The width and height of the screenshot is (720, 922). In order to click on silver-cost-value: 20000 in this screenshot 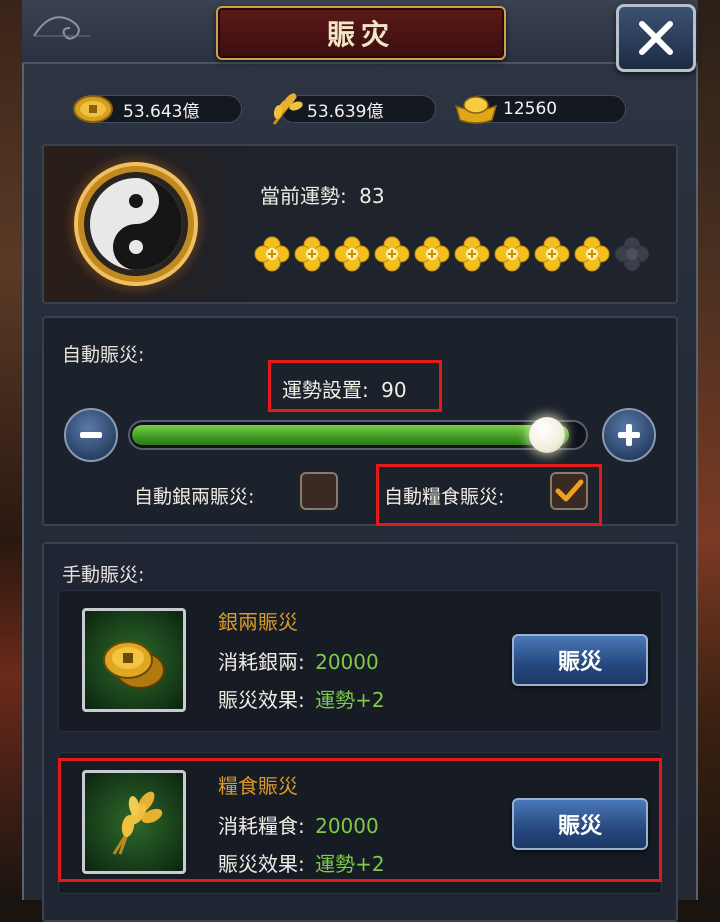, I will do `click(347, 662)`.